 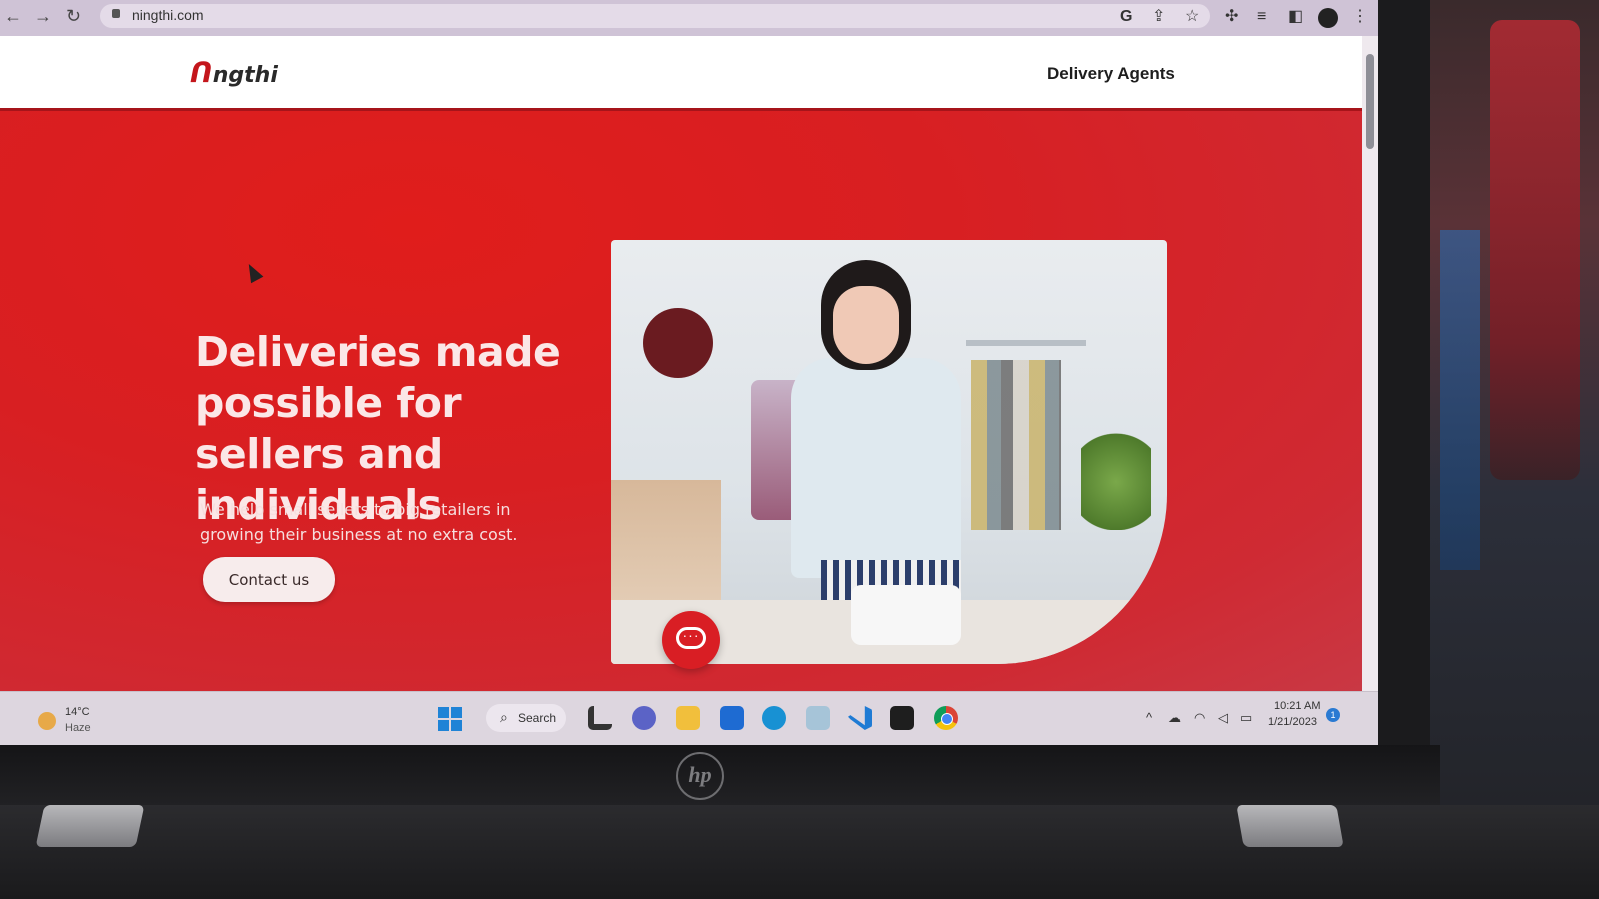 What do you see at coordinates (1116, 470) in the screenshot?
I see `plant` at bounding box center [1116, 470].